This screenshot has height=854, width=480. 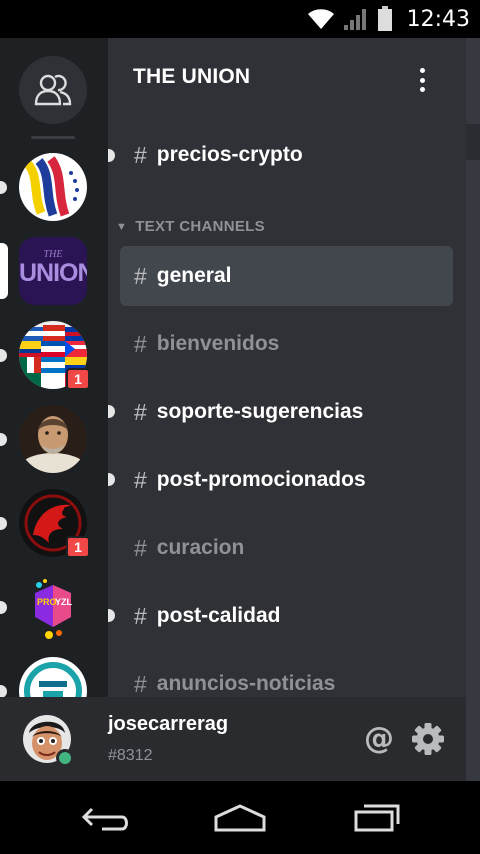 I want to click on main-view-header-edge, so click(x=473, y=142).